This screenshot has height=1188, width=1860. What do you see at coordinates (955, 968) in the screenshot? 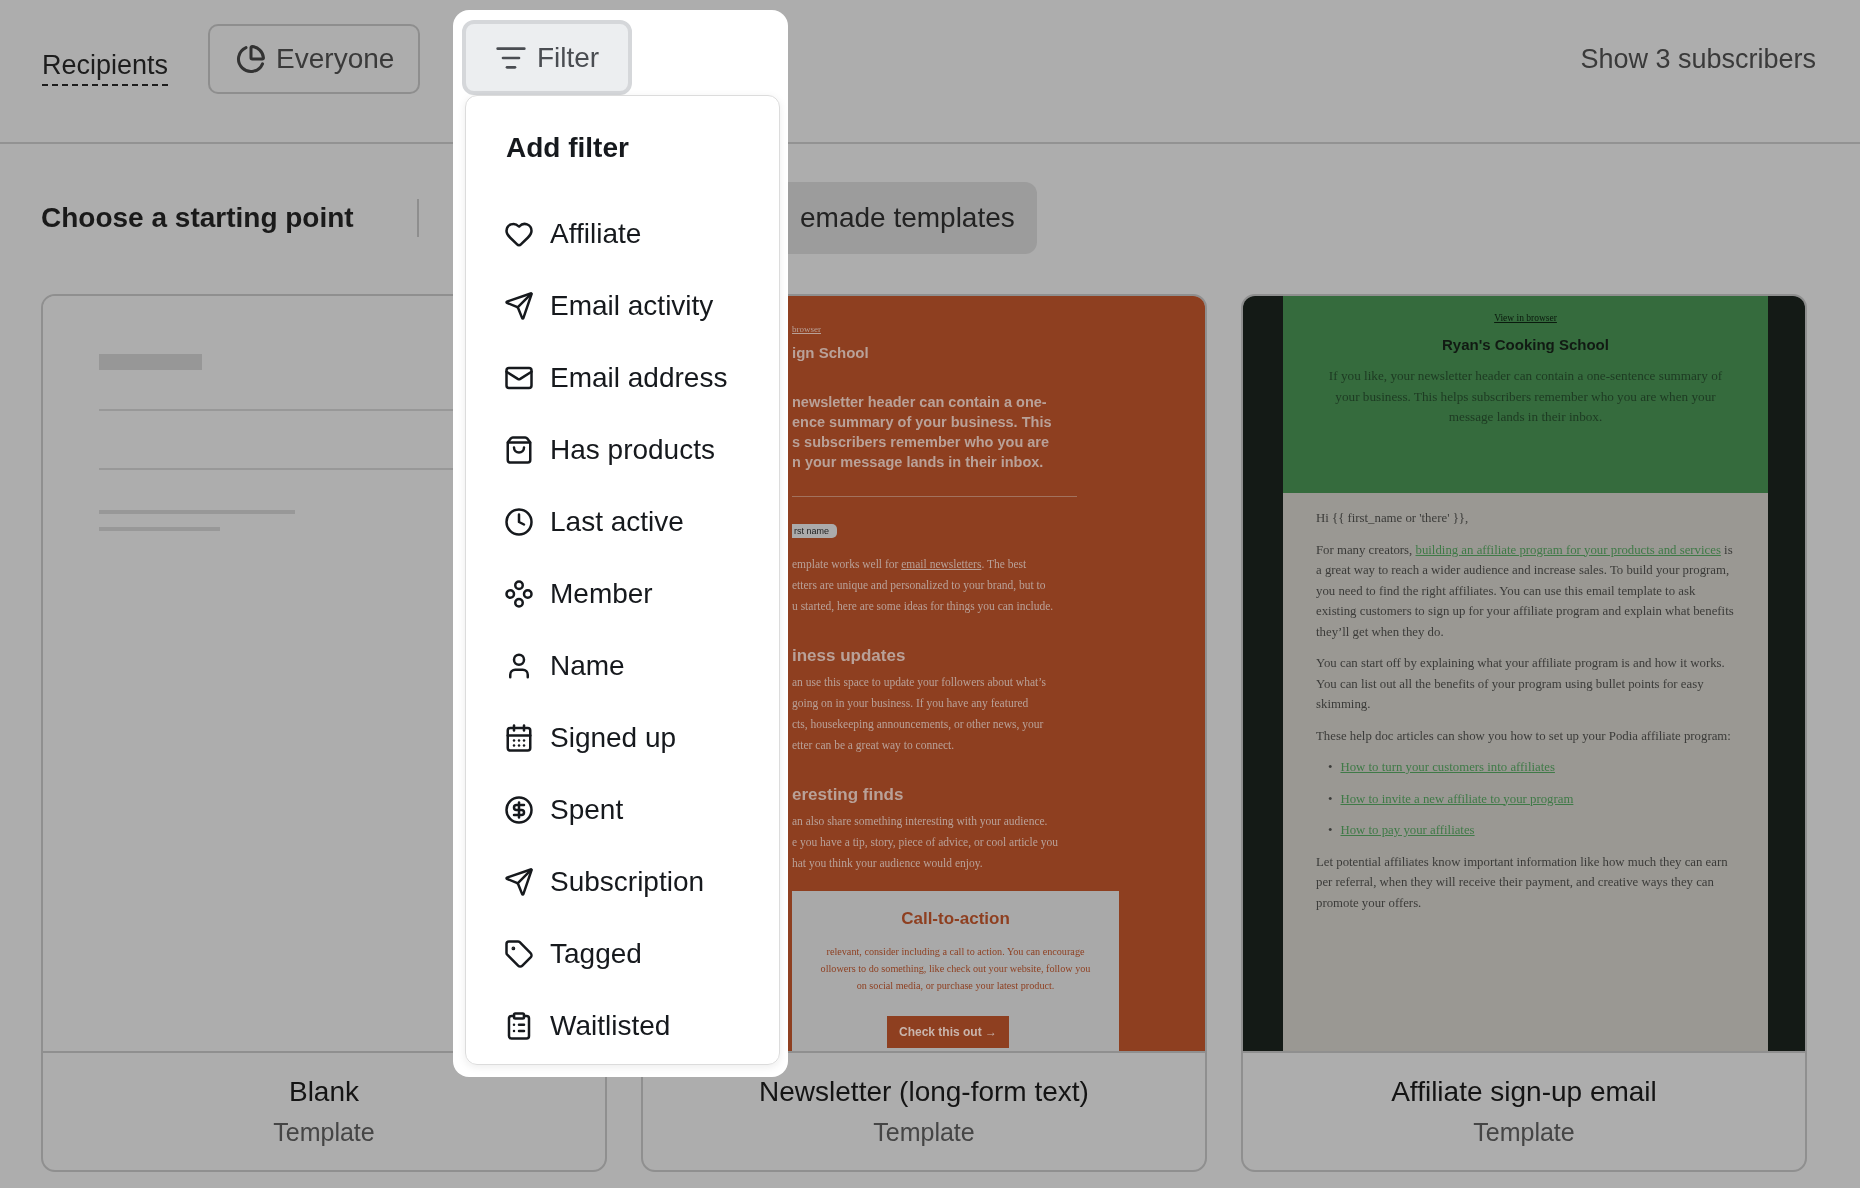
I see `cta-text: ollowers to do something, like check out your website, follow you` at bounding box center [955, 968].